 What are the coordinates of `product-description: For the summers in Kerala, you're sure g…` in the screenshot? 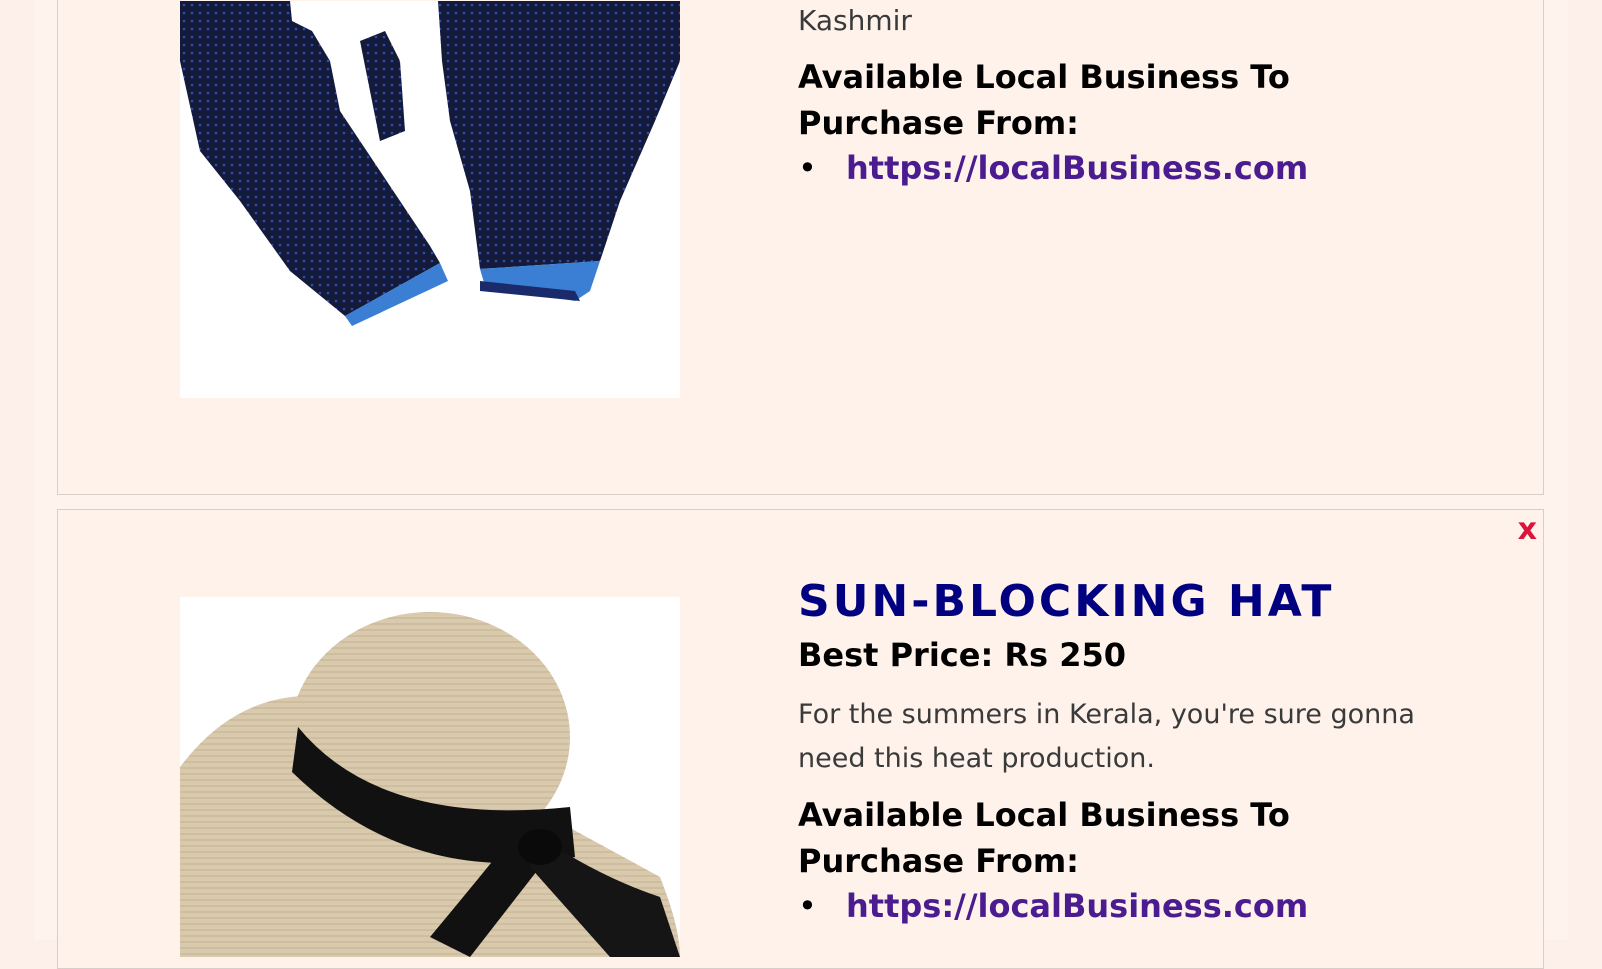 It's located at (1106, 736).